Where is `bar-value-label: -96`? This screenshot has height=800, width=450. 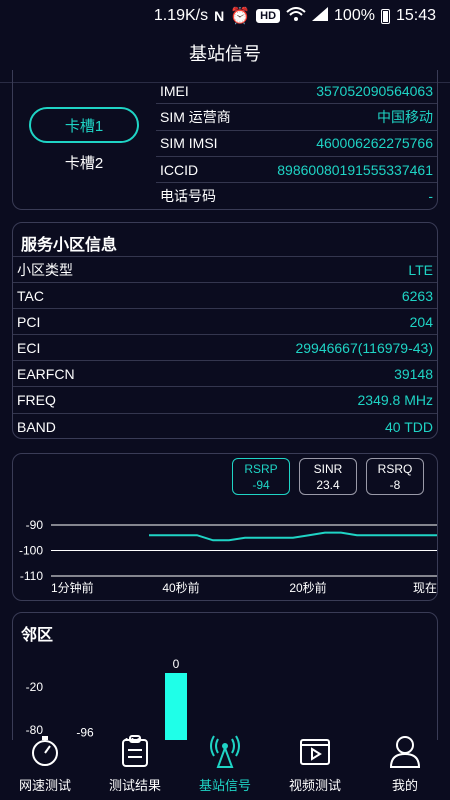
bar-value-label: -96 is located at coordinates (85, 732).